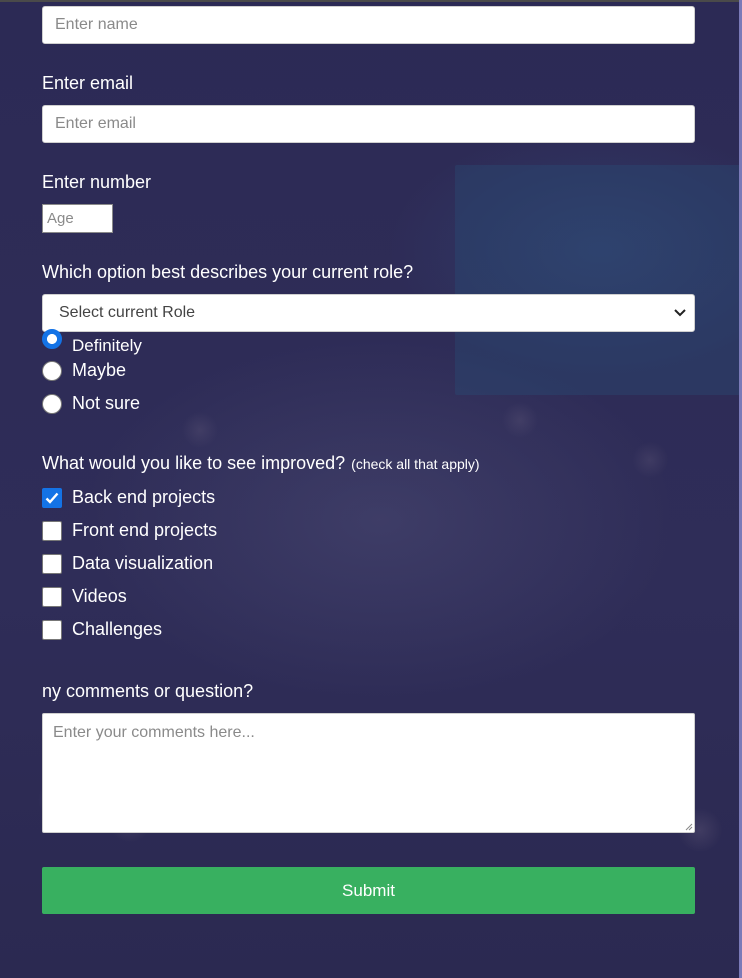  I want to click on checkbox-option-data-visualization: Data visualization, so click(127, 563).